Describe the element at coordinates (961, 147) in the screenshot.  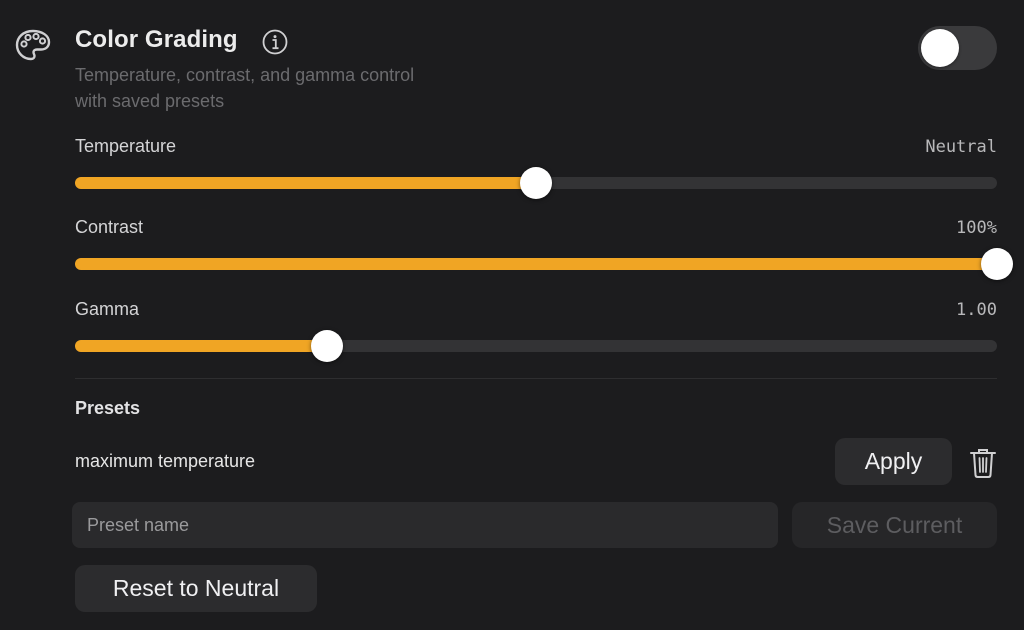
I see `temperature-value: Neutral` at that location.